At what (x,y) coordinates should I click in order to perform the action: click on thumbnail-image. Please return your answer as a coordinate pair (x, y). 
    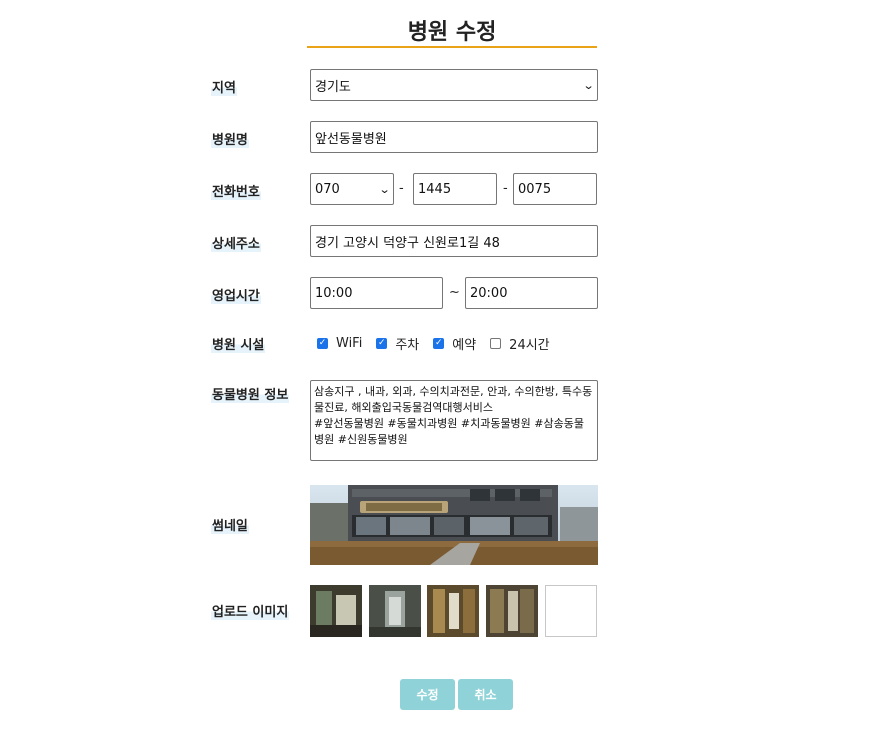
    Looking at the image, I should click on (454, 525).